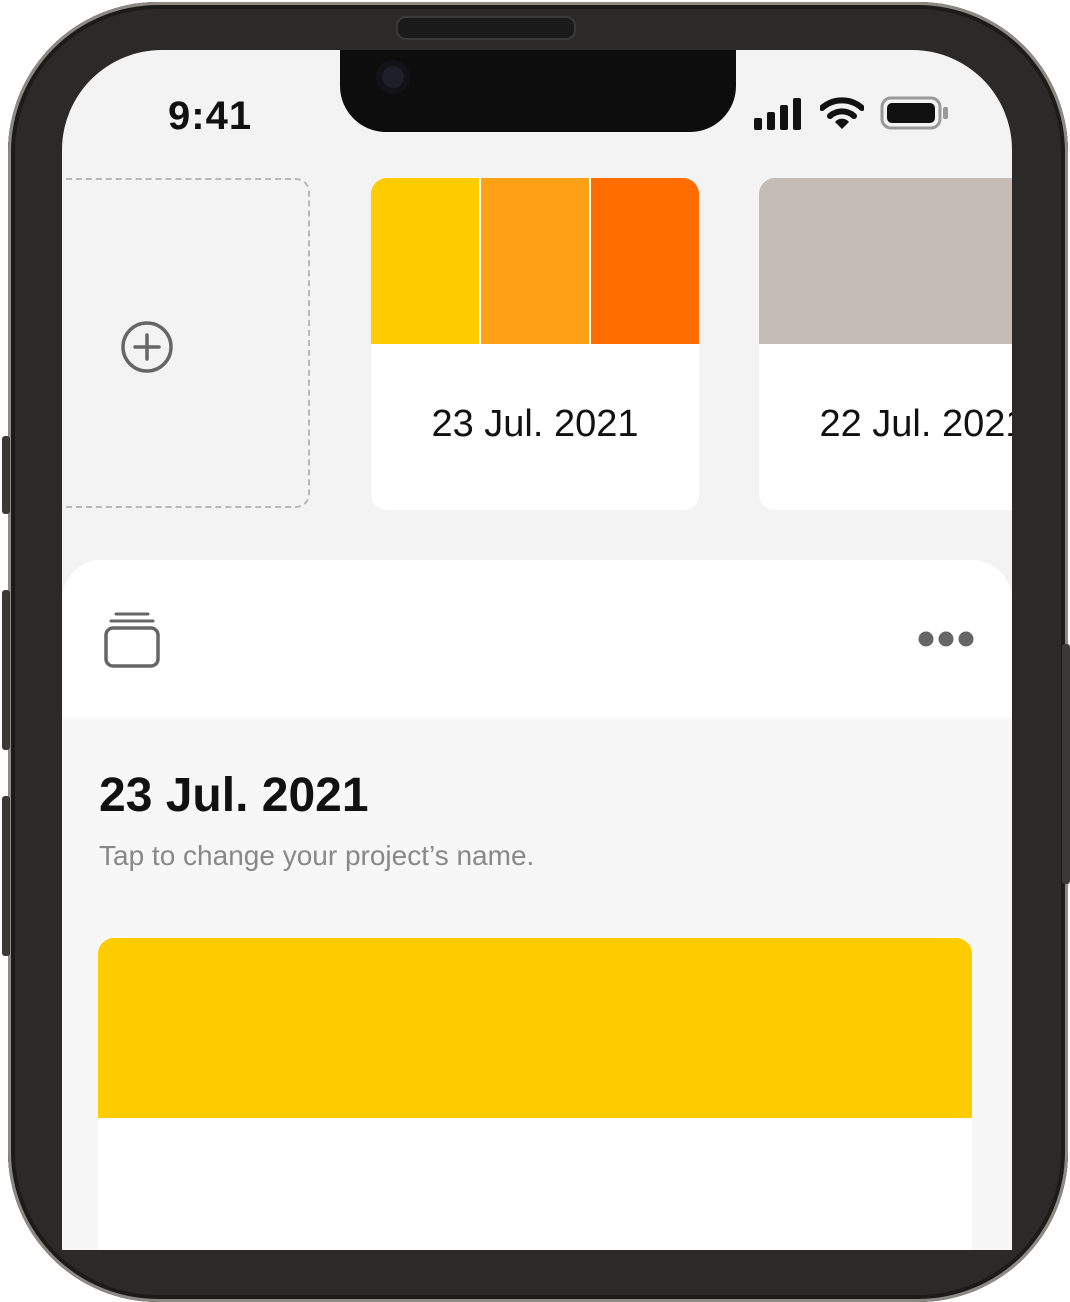  What do you see at coordinates (393, 77) in the screenshot?
I see `camera` at bounding box center [393, 77].